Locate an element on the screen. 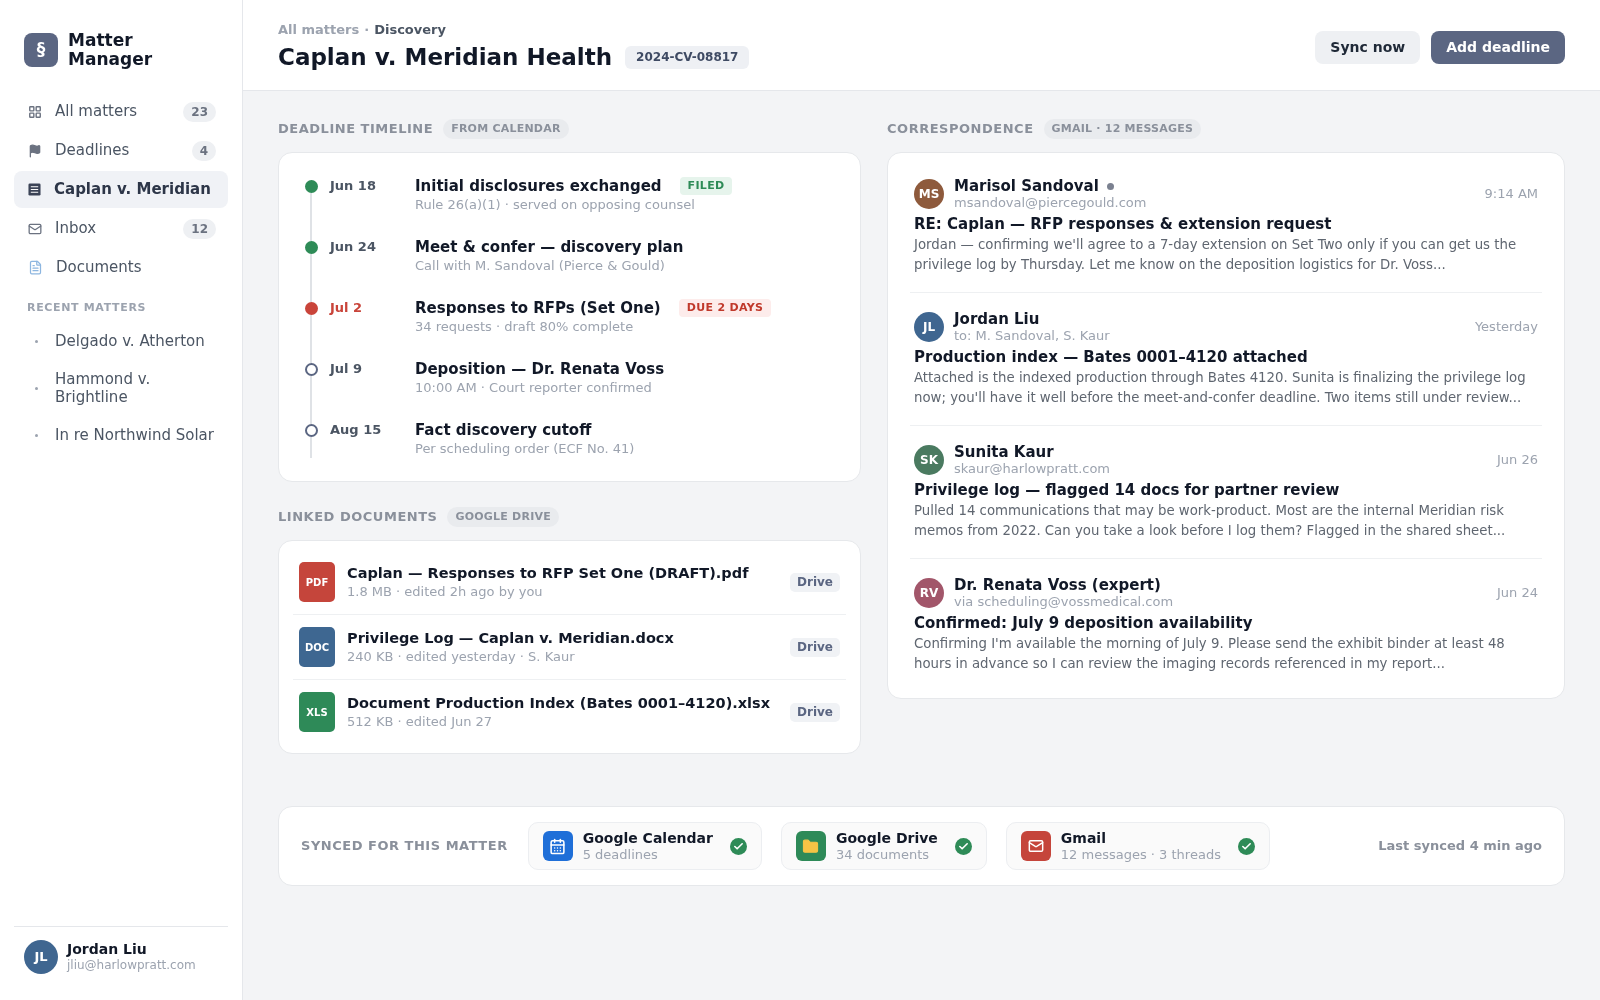  sender-address: skaur@harlowpratt.com is located at coordinates (1032, 469).